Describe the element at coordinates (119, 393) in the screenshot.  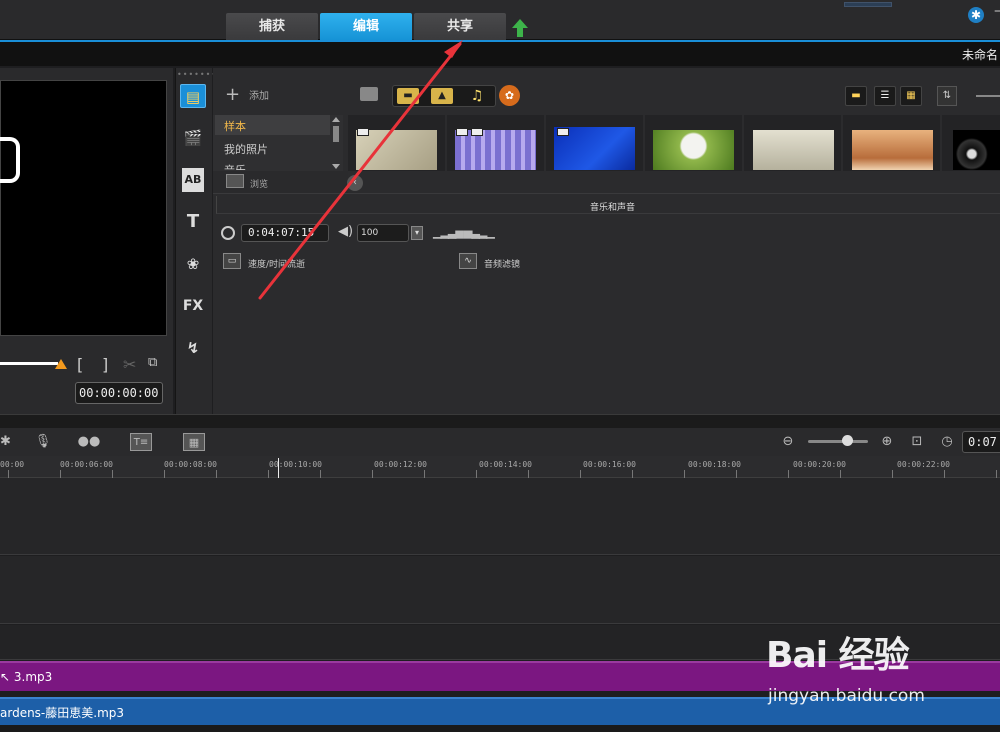
I see `preview-timecode: 00:00:00:00` at that location.